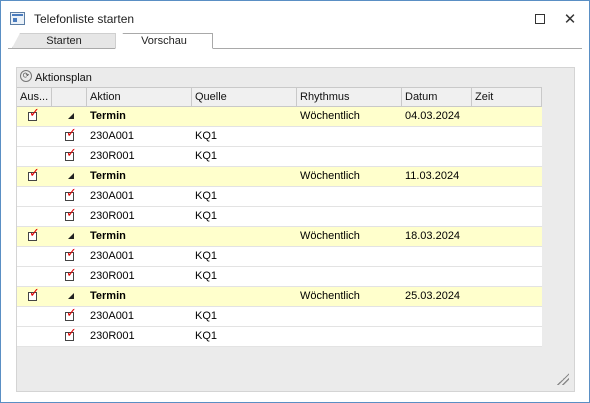 Image resolution: width=590 pixels, height=403 pixels. Describe the element at coordinates (279, 237) in the screenshot. I see `group-row: Termin Wöchentlich 18.03.2024` at that location.